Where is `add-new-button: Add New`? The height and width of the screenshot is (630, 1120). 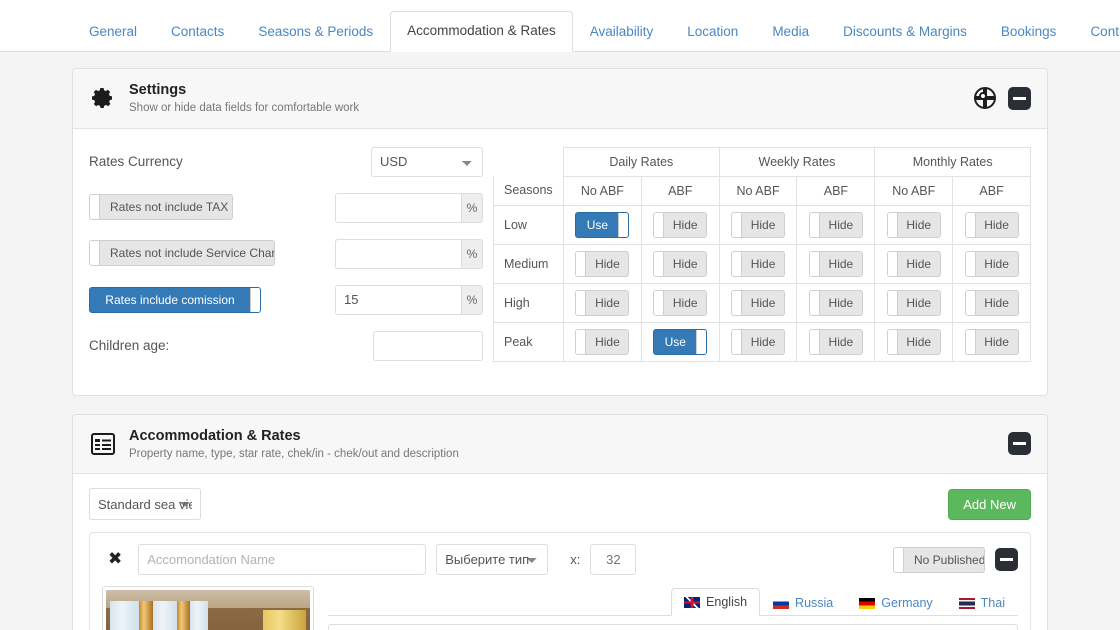 add-new-button: Add New is located at coordinates (989, 504).